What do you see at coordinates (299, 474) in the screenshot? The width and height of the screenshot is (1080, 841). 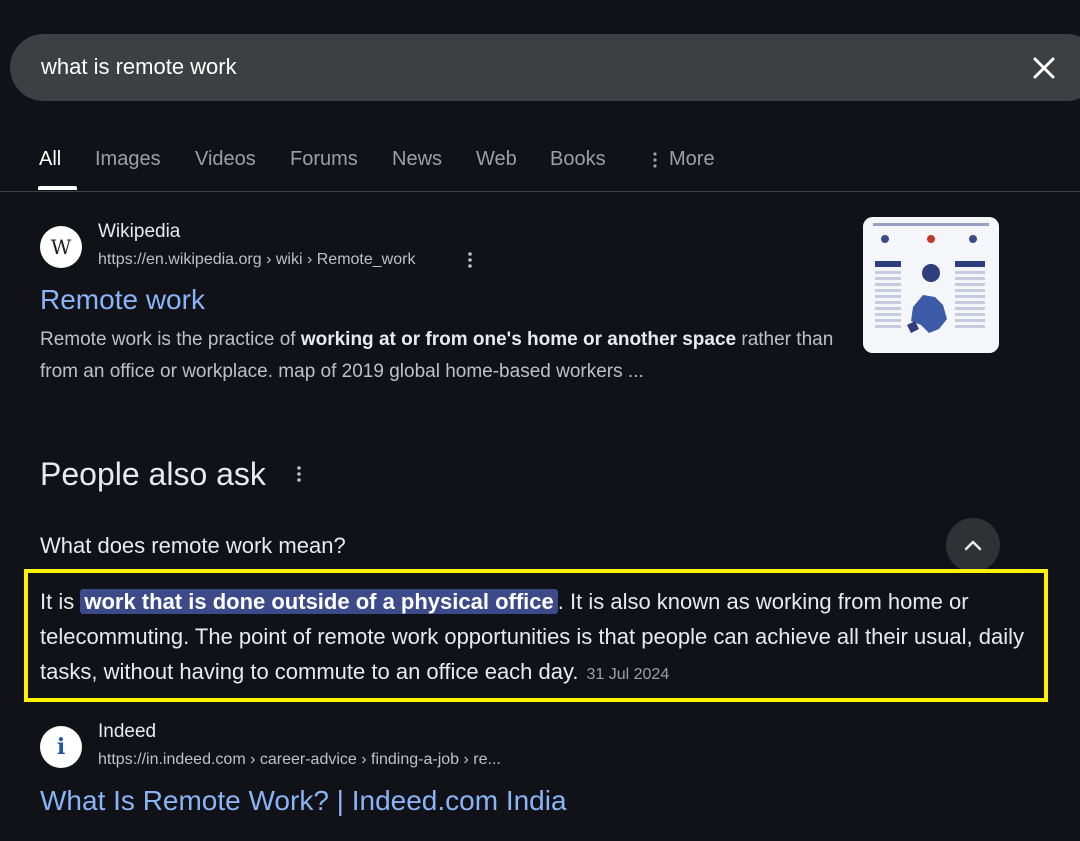 I see `paa-options-icon` at bounding box center [299, 474].